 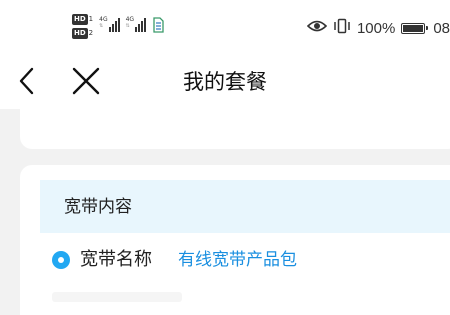 What do you see at coordinates (441, 28) in the screenshot?
I see `status-time: 08` at bounding box center [441, 28].